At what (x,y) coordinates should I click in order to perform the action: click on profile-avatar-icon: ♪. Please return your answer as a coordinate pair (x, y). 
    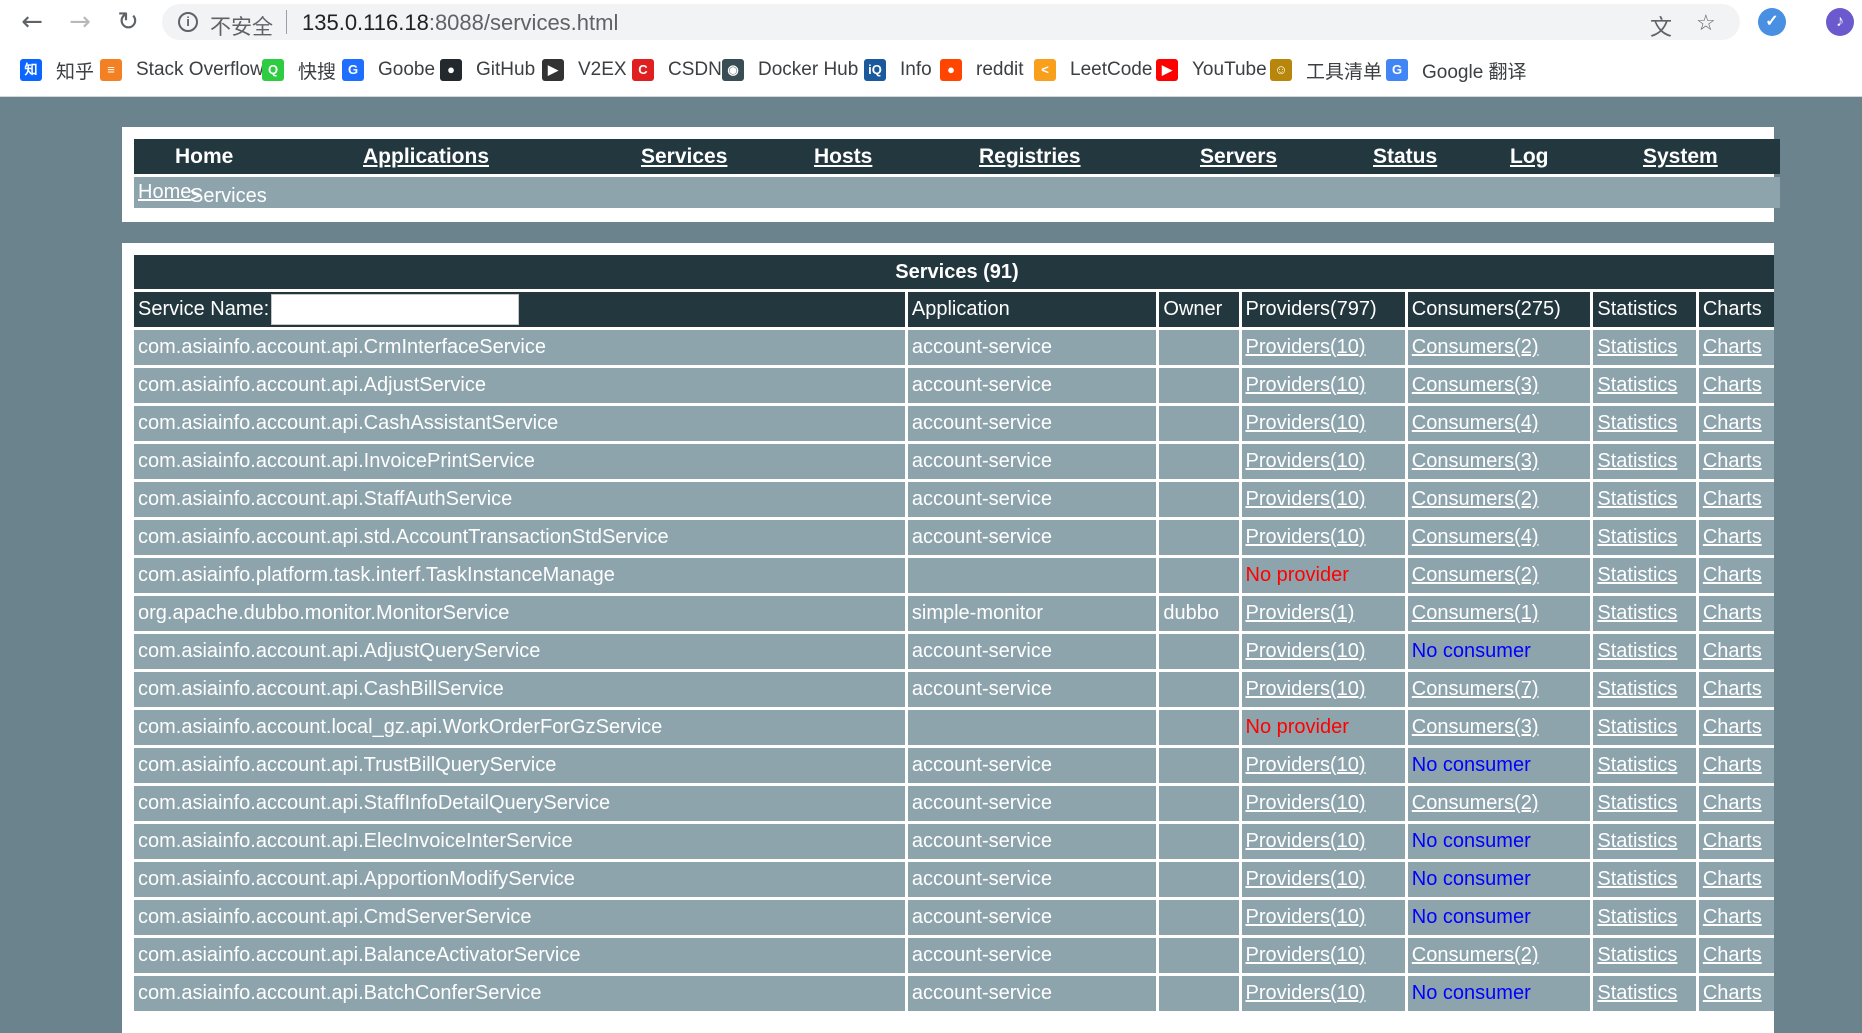
    Looking at the image, I should click on (1840, 22).